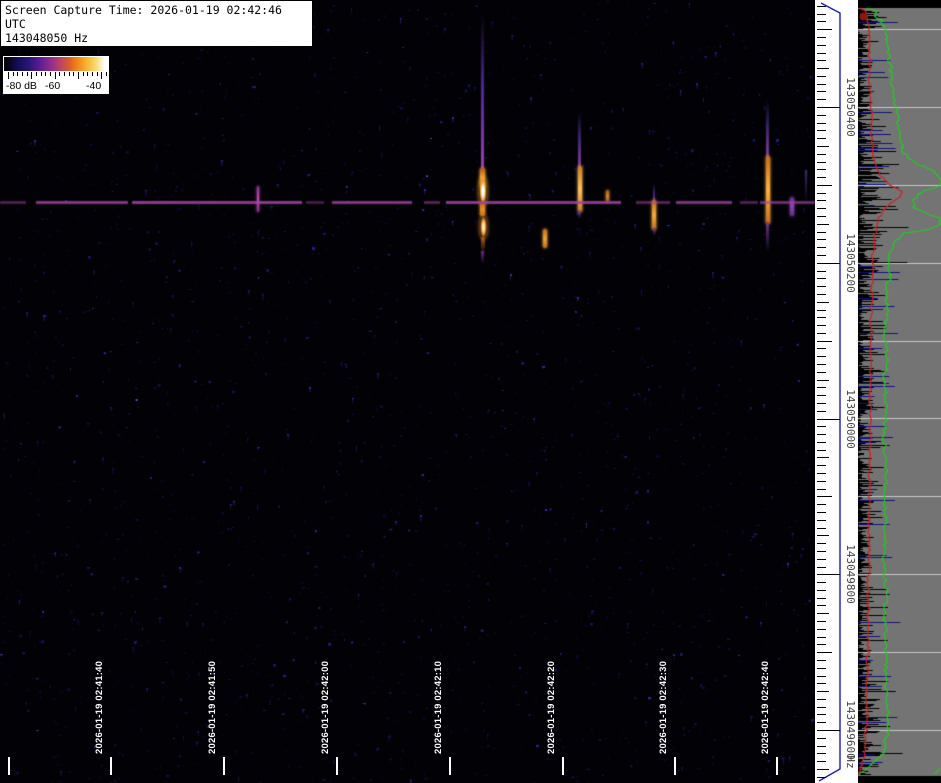  What do you see at coordinates (212, 707) in the screenshot?
I see `time-label: 2026-01-19 02:41:50` at bounding box center [212, 707].